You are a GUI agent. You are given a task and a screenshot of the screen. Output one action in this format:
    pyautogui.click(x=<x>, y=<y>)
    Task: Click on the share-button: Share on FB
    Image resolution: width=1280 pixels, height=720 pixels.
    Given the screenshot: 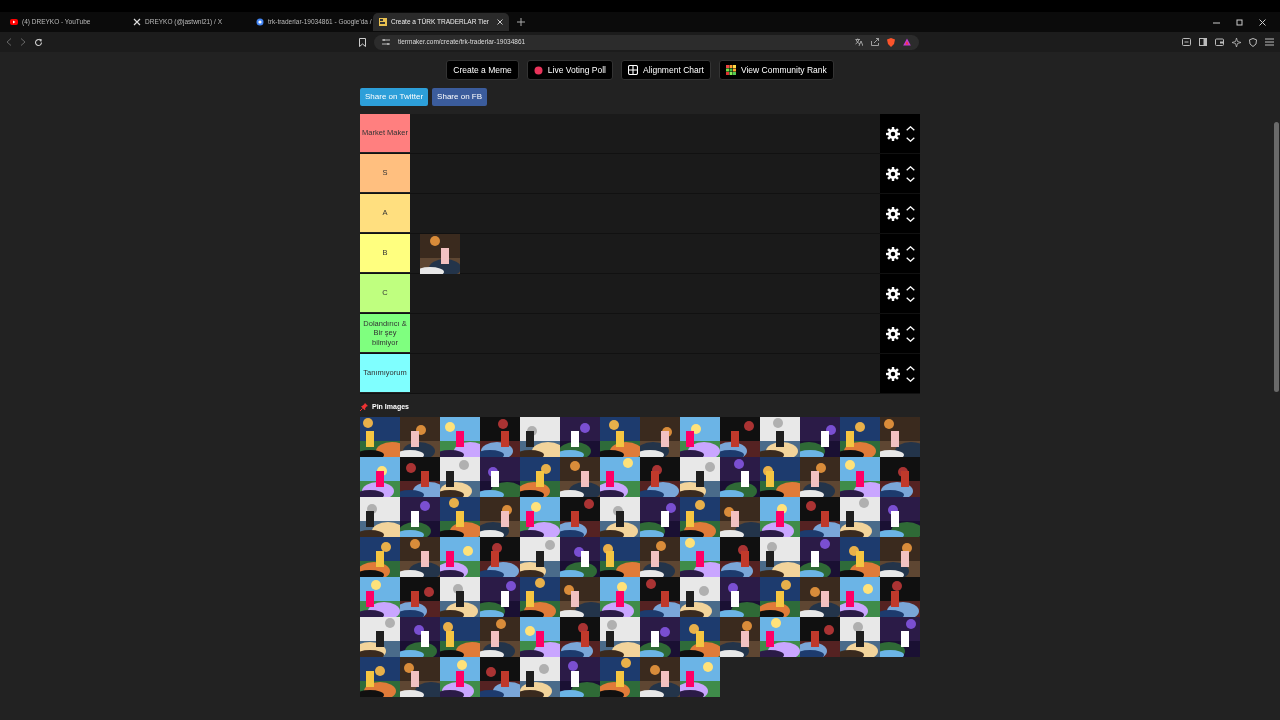 What is the action you would take?
    pyautogui.click(x=460, y=97)
    